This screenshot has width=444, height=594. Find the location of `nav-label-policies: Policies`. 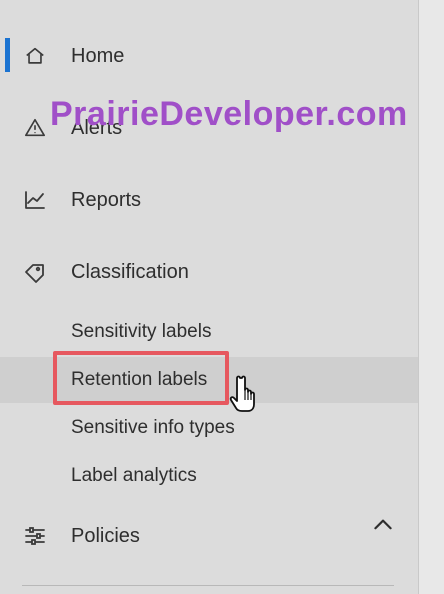

nav-label-policies: Policies is located at coordinates (105, 535).